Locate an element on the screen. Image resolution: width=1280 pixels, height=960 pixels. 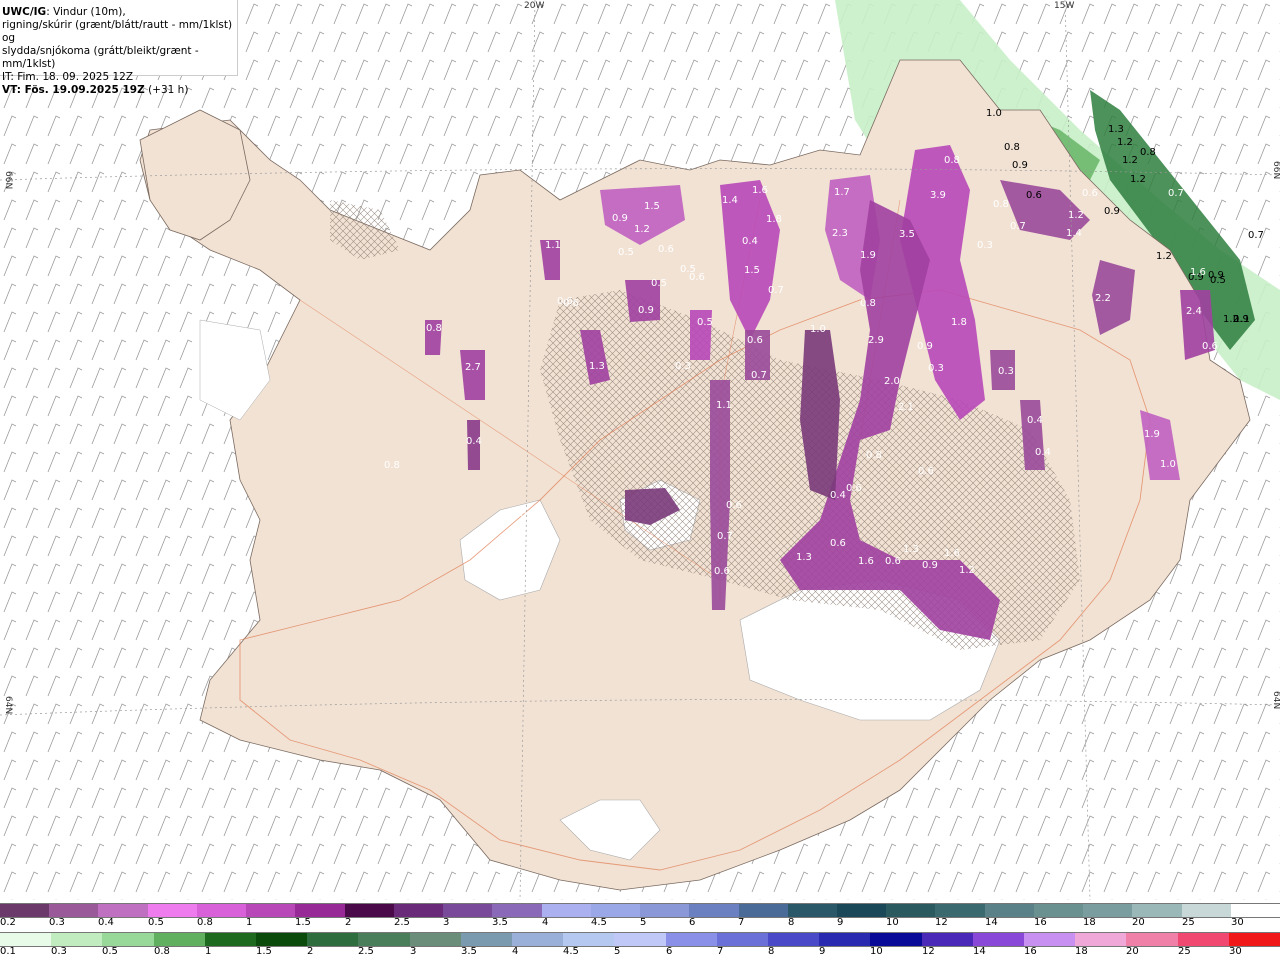
legend-tick-label: 2 is located at coordinates (310, 951).